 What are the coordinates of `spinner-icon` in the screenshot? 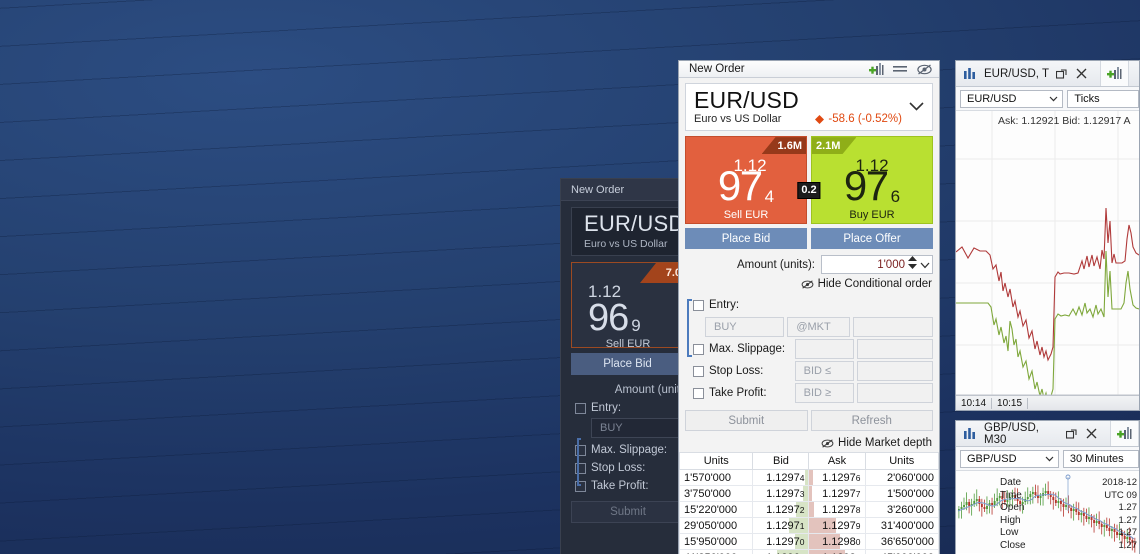 It's located at (912, 264).